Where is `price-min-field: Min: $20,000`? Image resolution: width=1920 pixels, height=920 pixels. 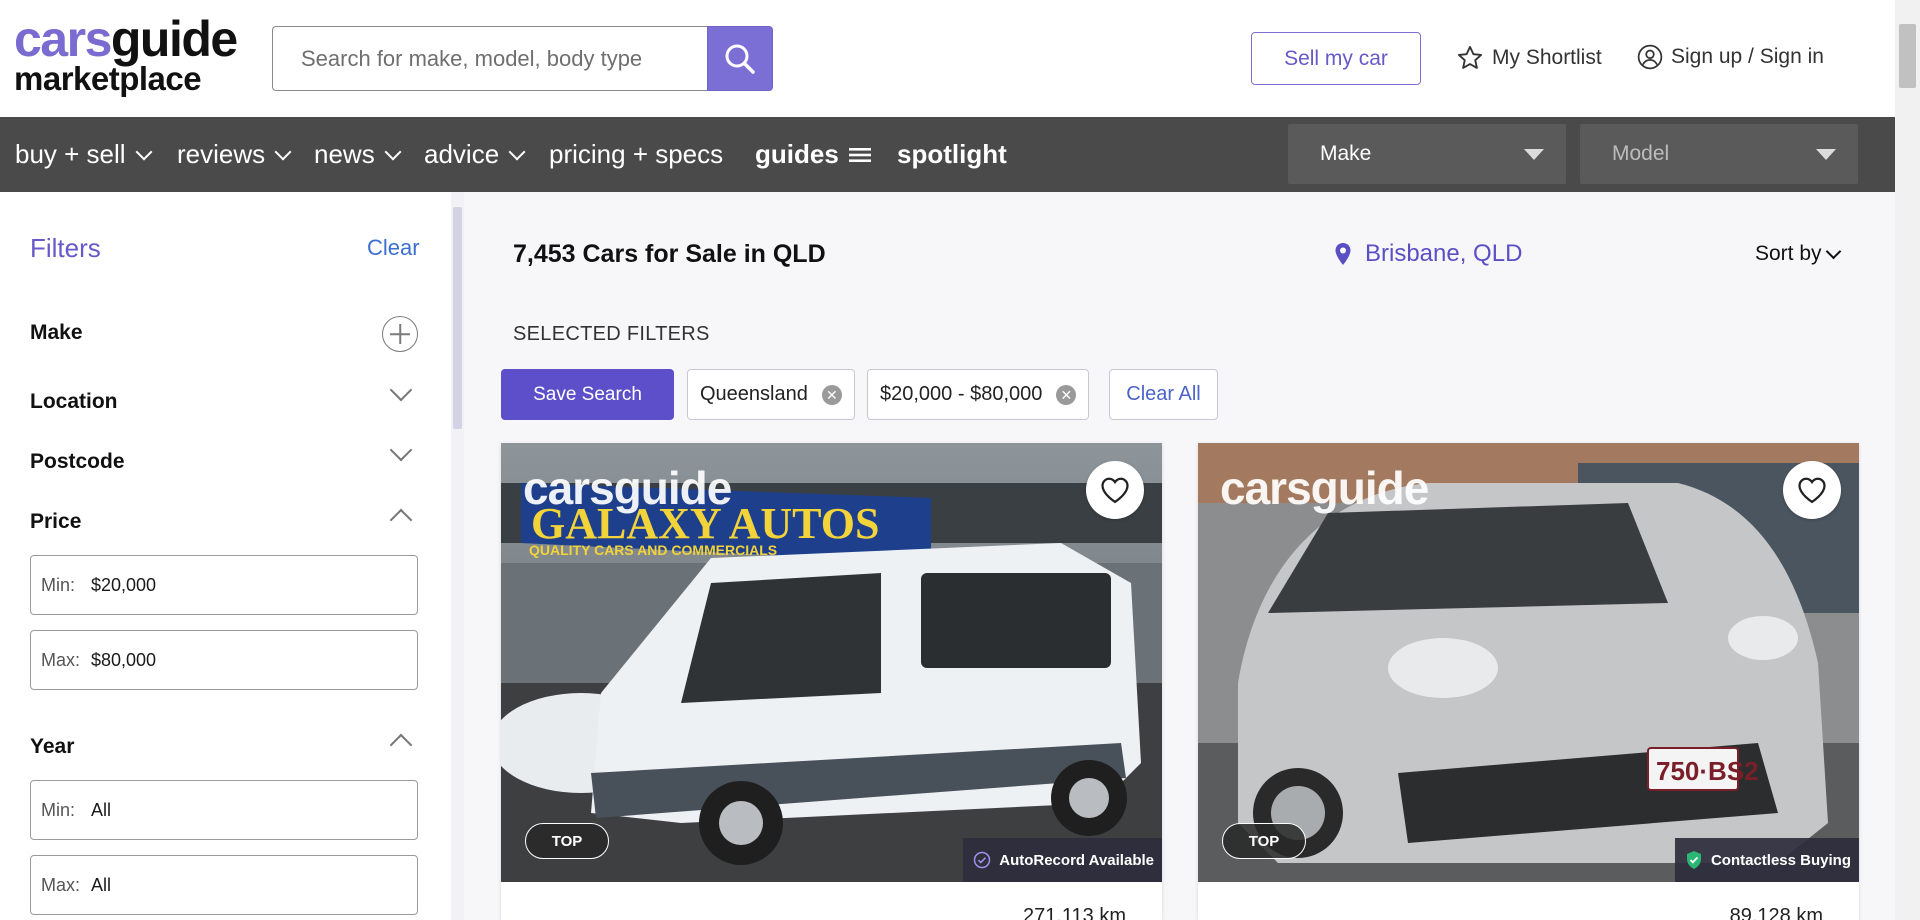 price-min-field: Min: $20,000 is located at coordinates (224, 585).